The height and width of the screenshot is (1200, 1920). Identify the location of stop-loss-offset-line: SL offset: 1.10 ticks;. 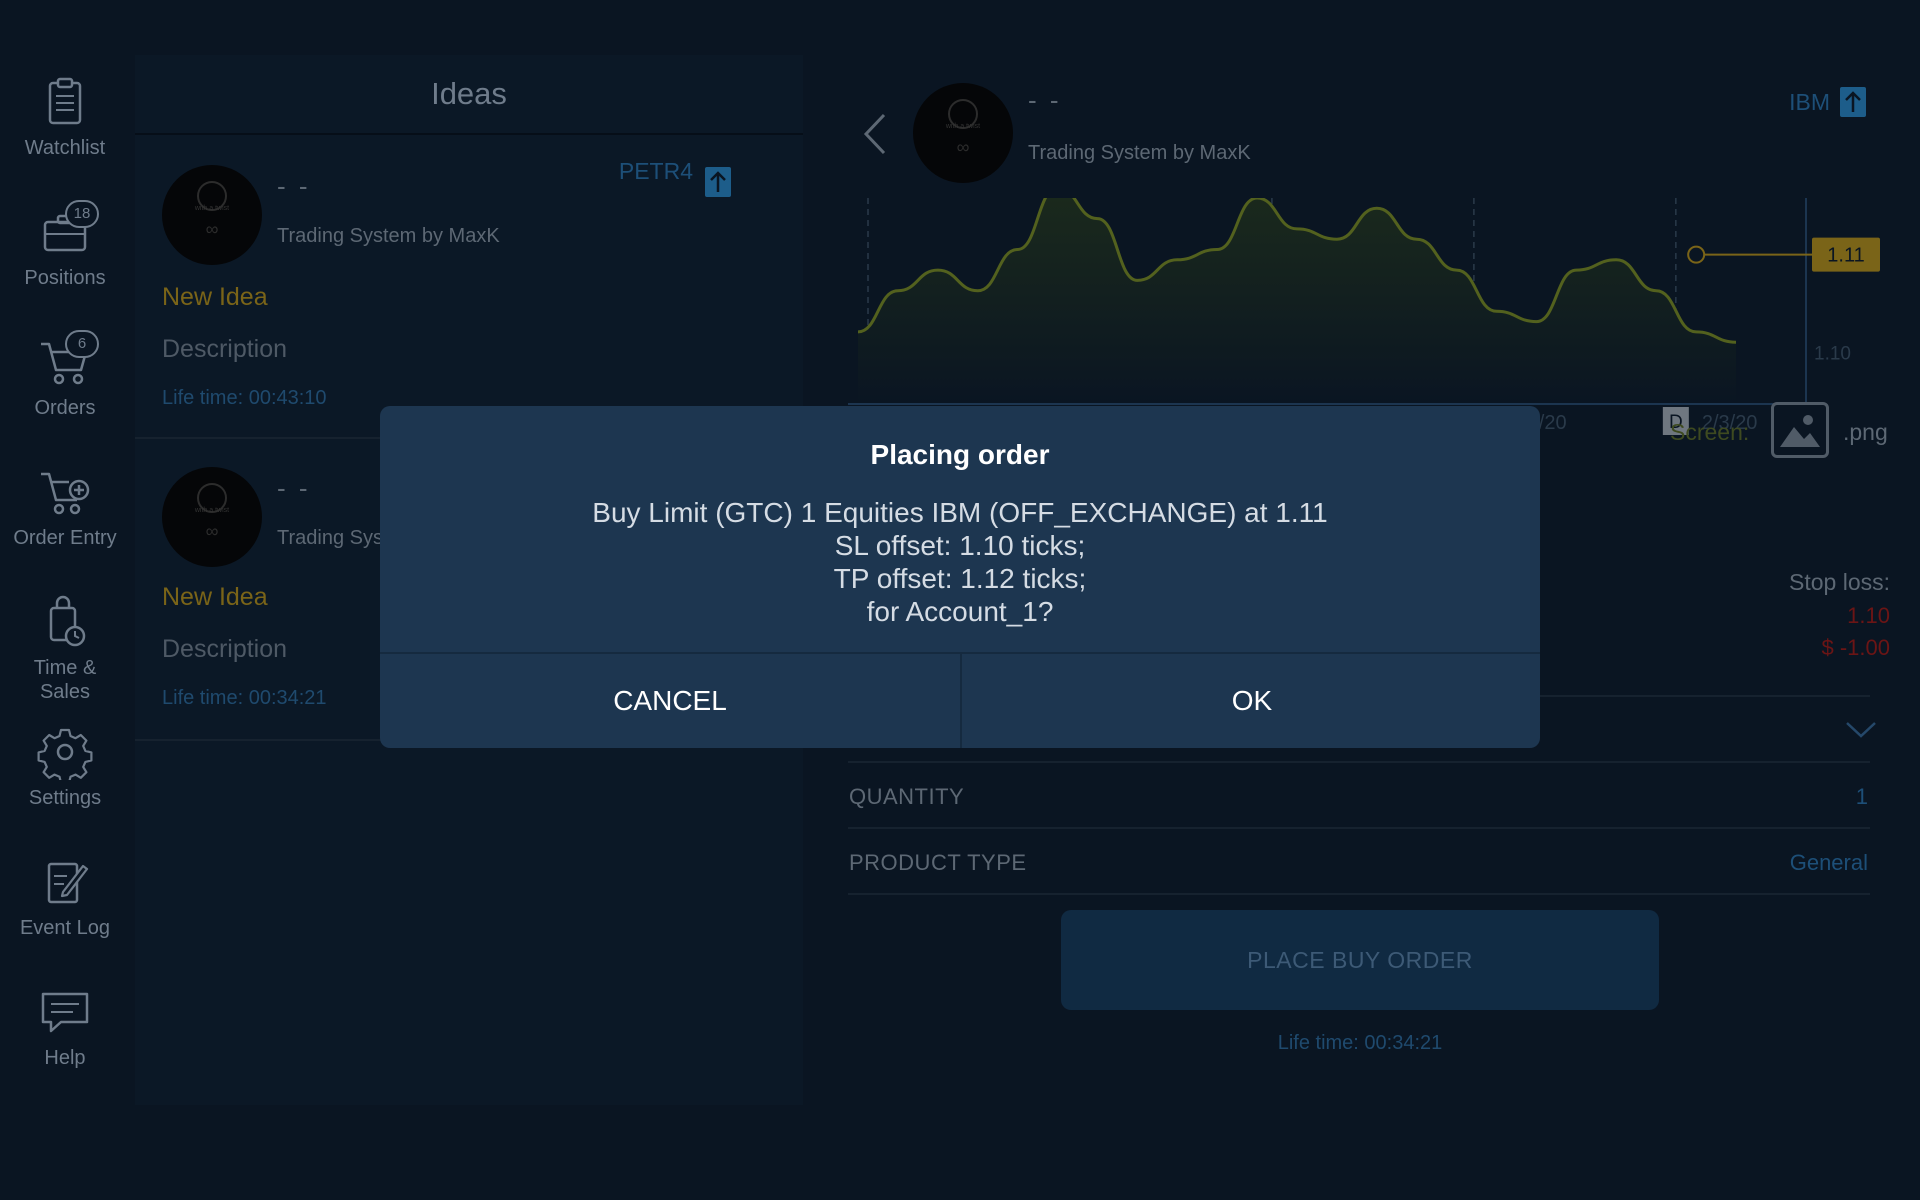
(960, 545).